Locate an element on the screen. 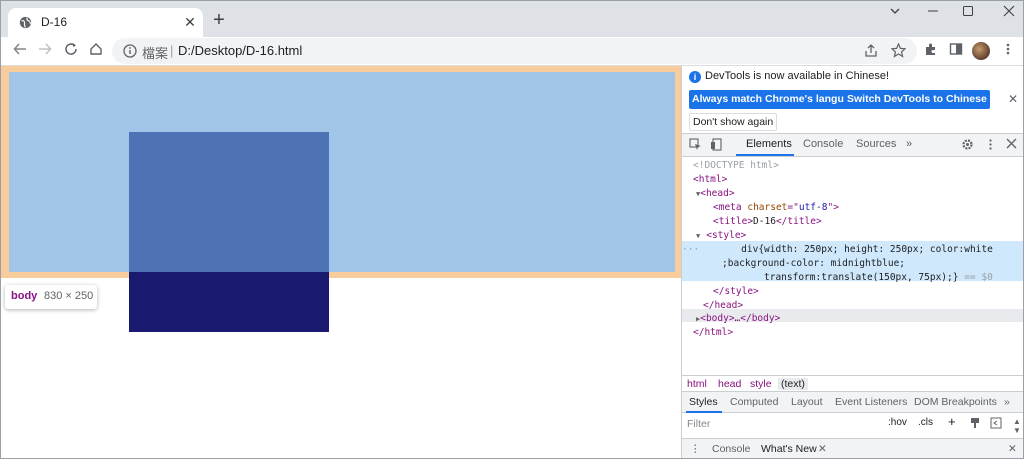  inspect-icon is located at coordinates (695, 145).